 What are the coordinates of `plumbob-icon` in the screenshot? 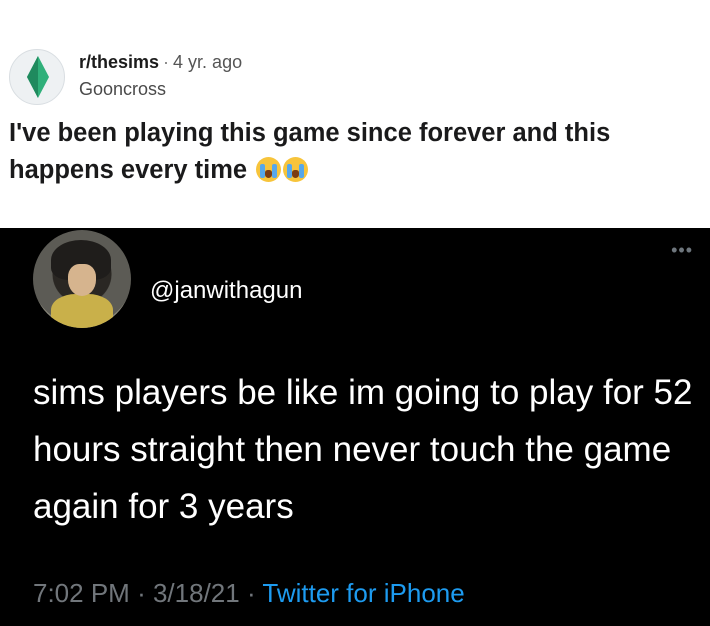 It's located at (38, 77).